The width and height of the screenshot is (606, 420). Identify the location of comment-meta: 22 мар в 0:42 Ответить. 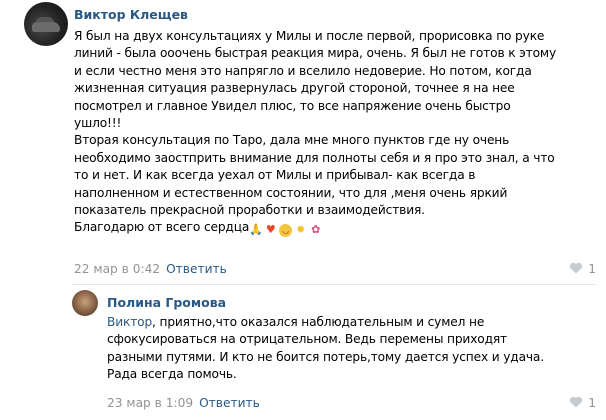
(150, 269).